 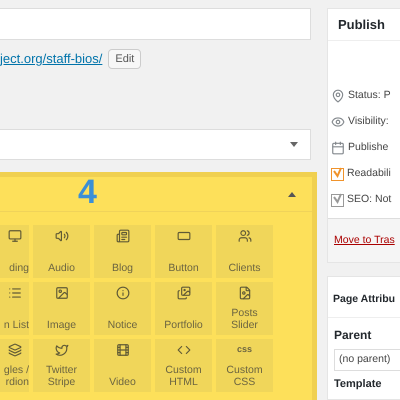 What do you see at coordinates (61, 236) in the screenshot?
I see `speaker-icon` at bounding box center [61, 236].